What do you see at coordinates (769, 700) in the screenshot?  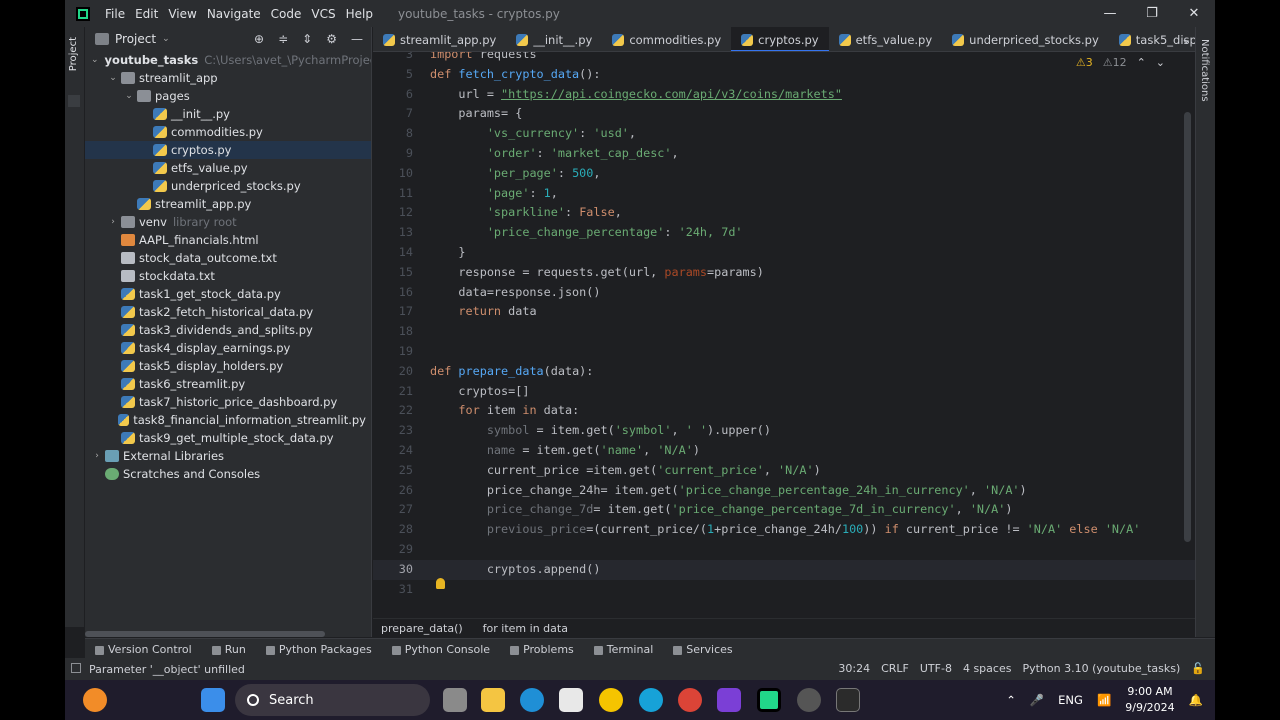 I see `pycharm-taskbar-icon` at bounding box center [769, 700].